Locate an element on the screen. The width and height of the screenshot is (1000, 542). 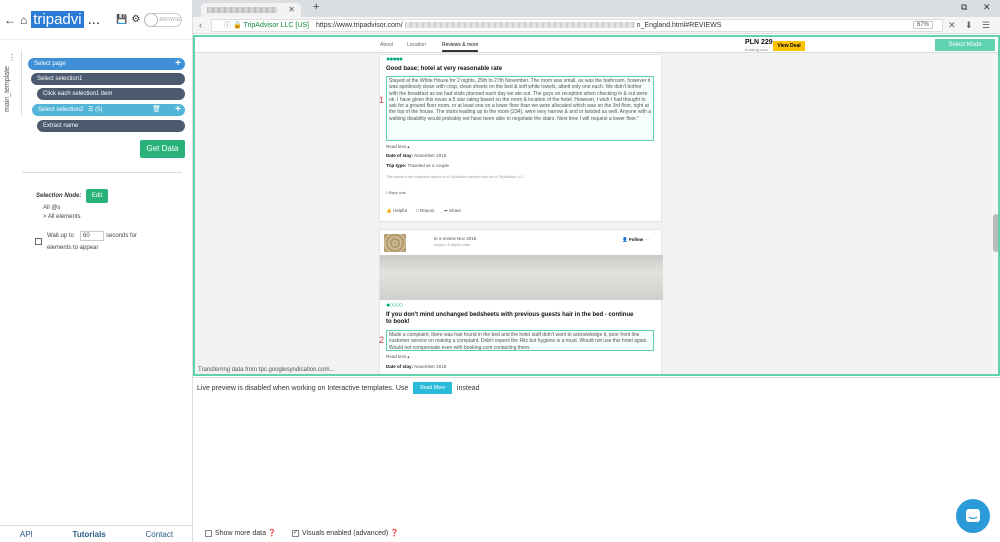
home-icon: ⌂ is located at coordinates (23, 20).